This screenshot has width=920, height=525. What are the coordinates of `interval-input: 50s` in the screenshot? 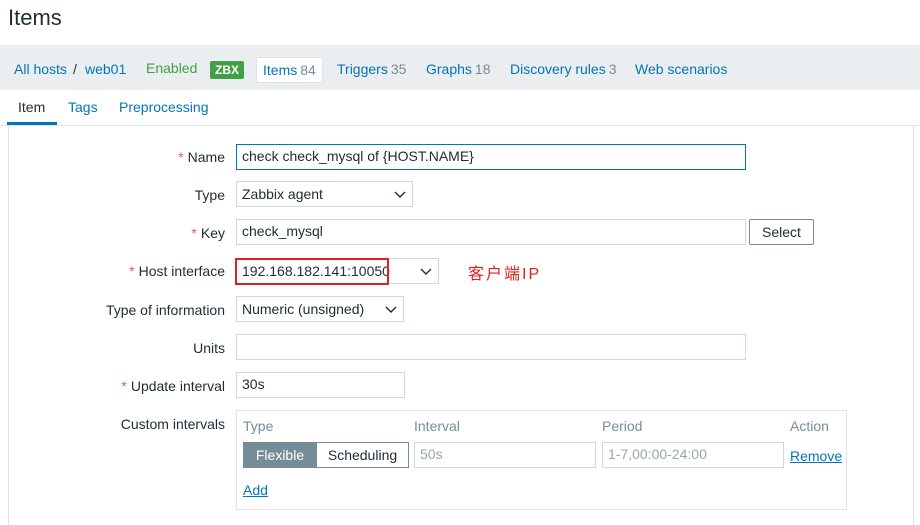 It's located at (505, 455).